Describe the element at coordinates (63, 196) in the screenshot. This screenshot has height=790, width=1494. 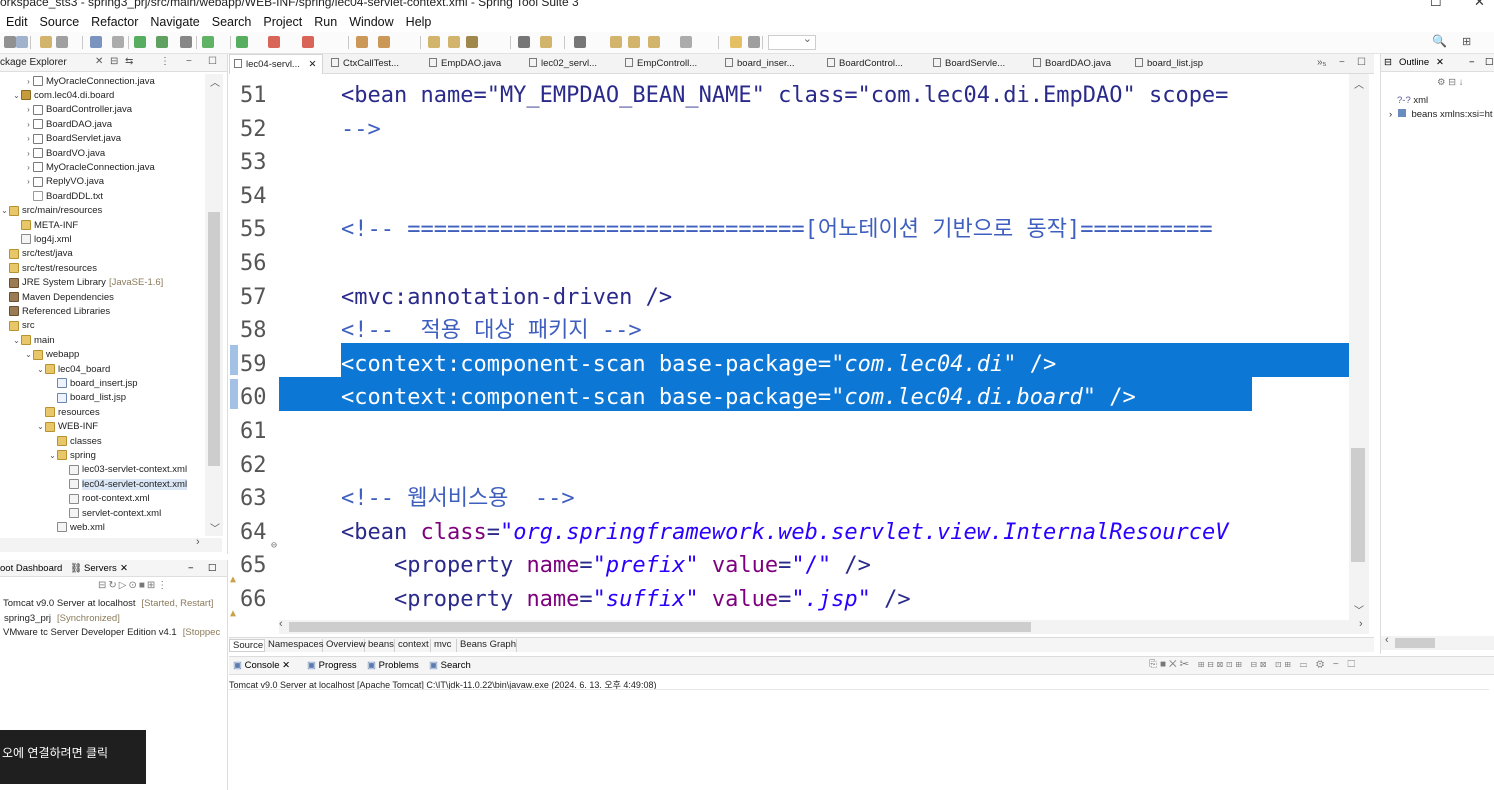
I see `tree-item: BoardDDL.txt` at that location.